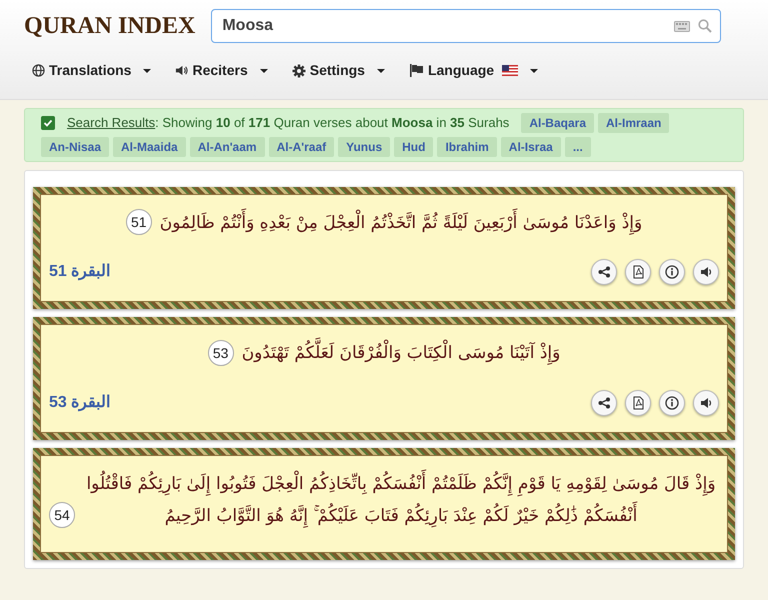 This screenshot has height=600, width=768. I want to click on nav-dropdown: Reciters, so click(221, 70).